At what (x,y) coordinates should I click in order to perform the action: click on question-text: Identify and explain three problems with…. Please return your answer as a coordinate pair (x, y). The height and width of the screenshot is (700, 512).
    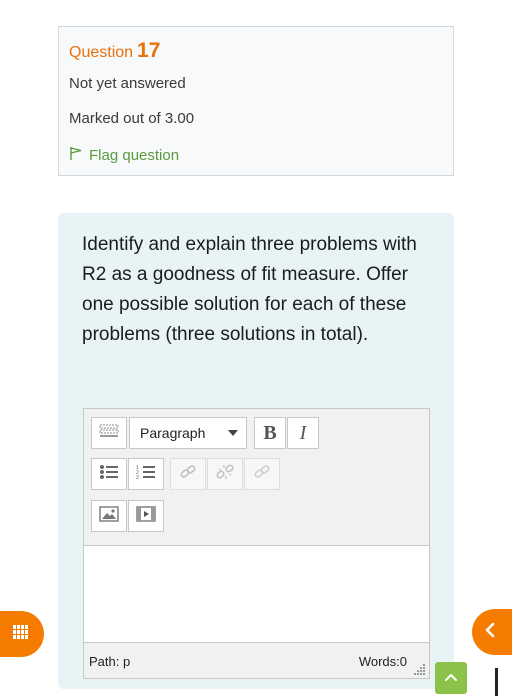
    Looking at the image, I should click on (249, 289).